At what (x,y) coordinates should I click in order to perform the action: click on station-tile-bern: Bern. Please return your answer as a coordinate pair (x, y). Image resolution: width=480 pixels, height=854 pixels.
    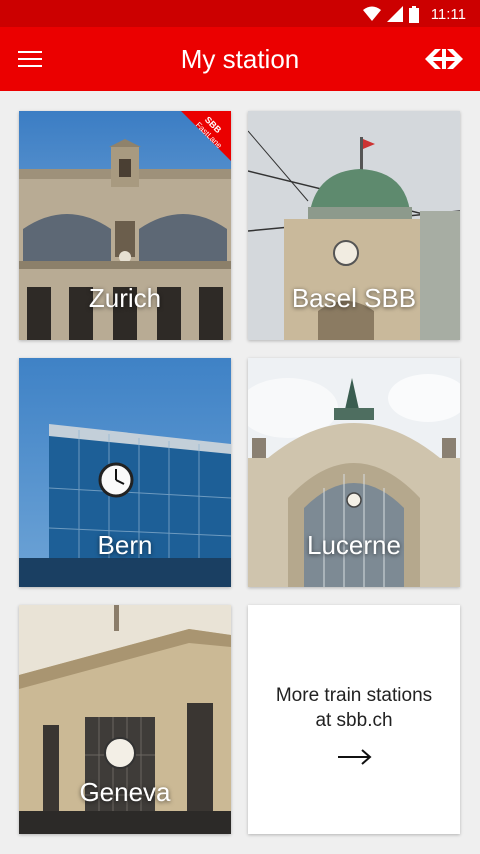
    Looking at the image, I should click on (125, 472).